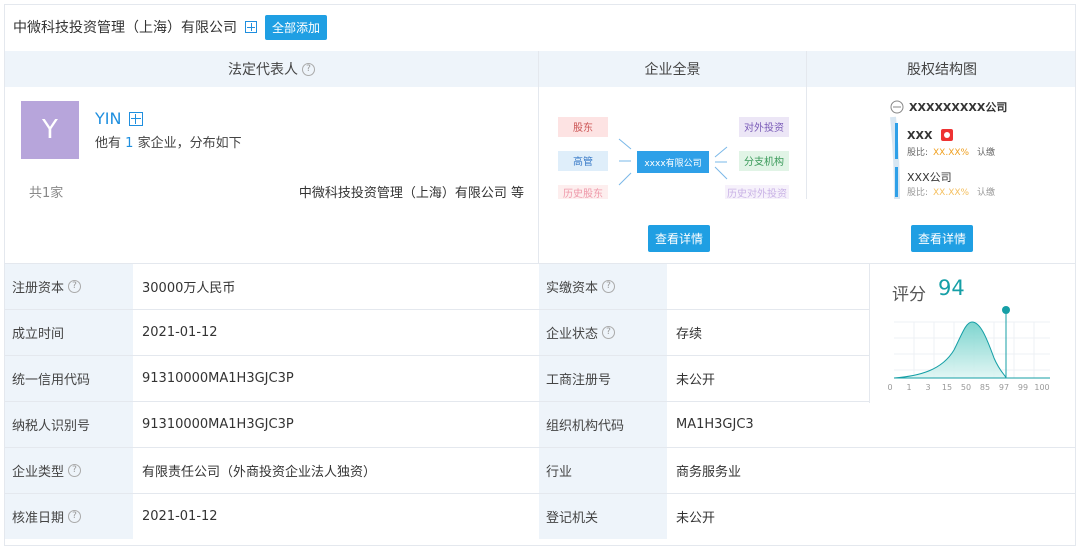 The height and width of the screenshot is (546, 1080). I want to click on score-panel: 评分 94 0131550859799100, so click(972, 333).